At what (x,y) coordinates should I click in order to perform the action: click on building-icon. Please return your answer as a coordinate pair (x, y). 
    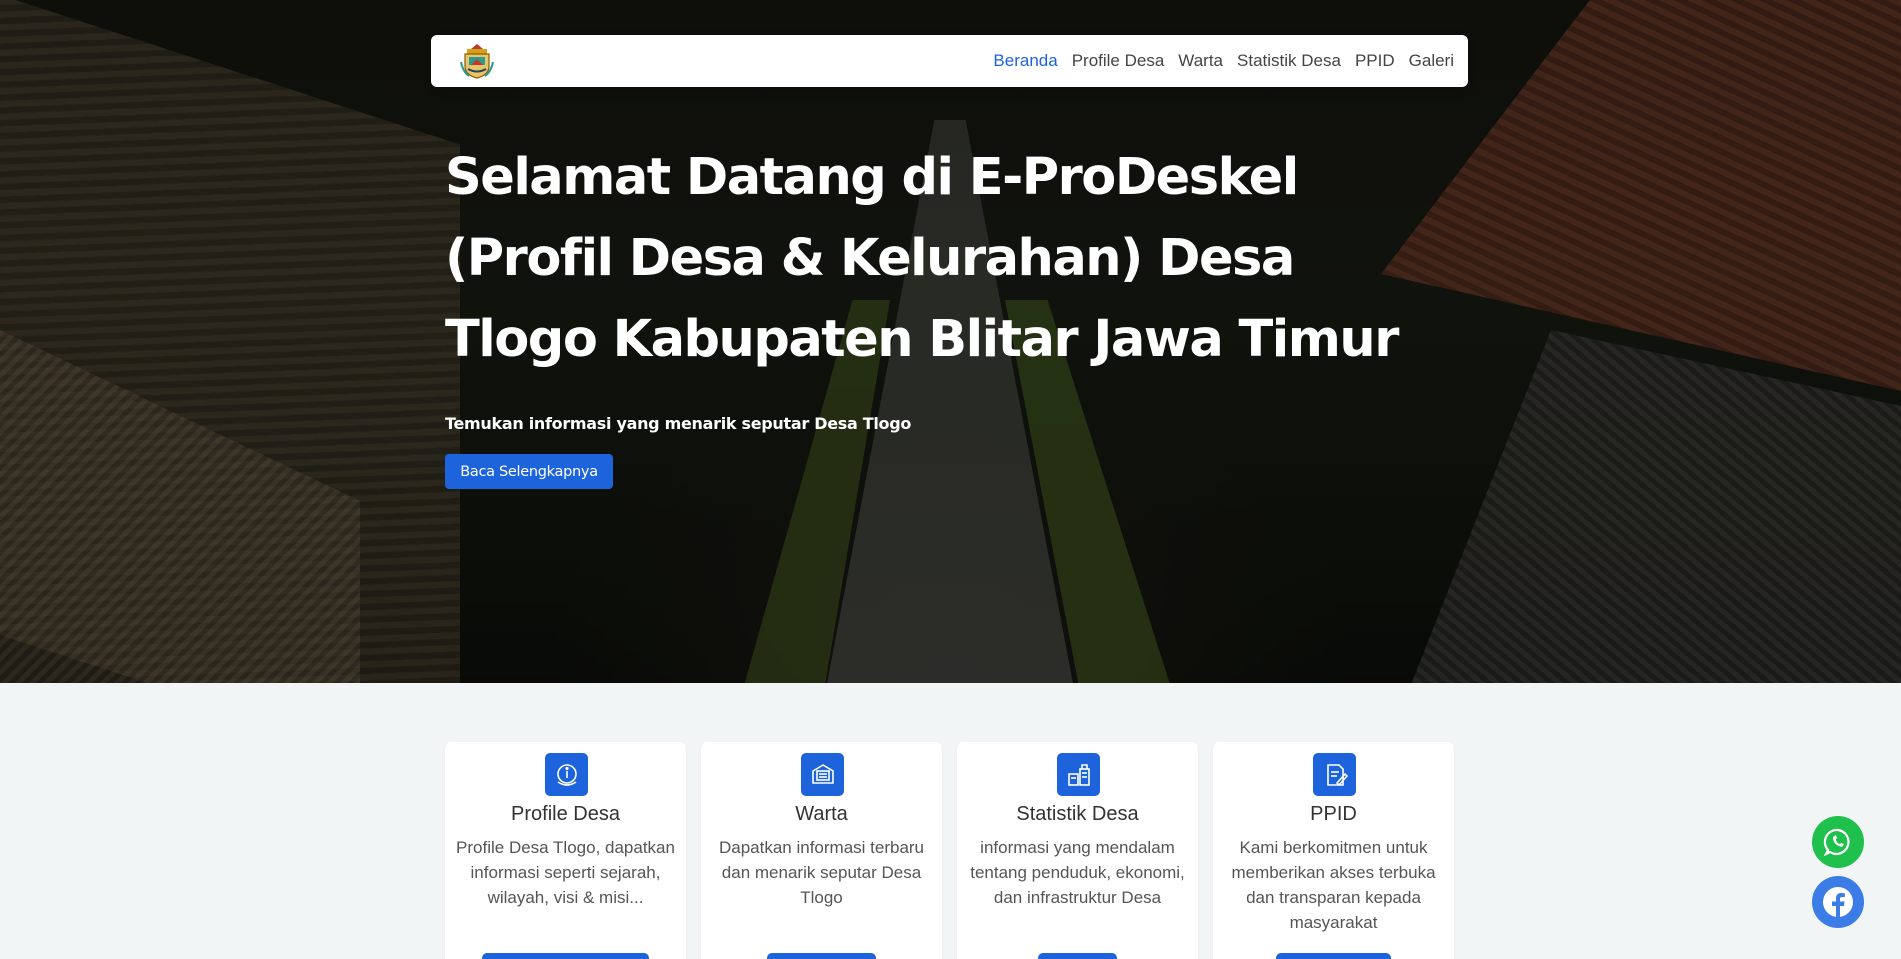
    Looking at the image, I should click on (1078, 774).